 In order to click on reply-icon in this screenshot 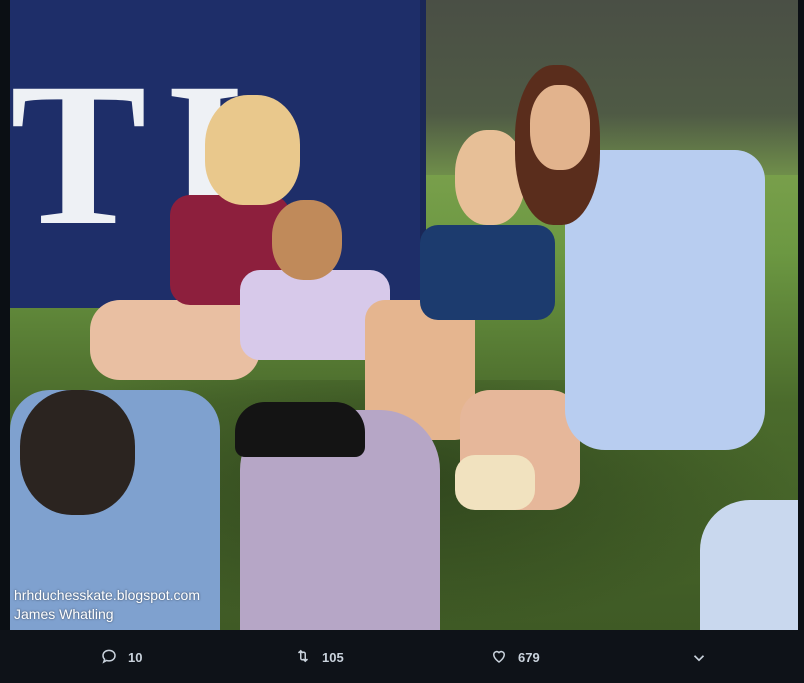, I will do `click(109, 657)`.